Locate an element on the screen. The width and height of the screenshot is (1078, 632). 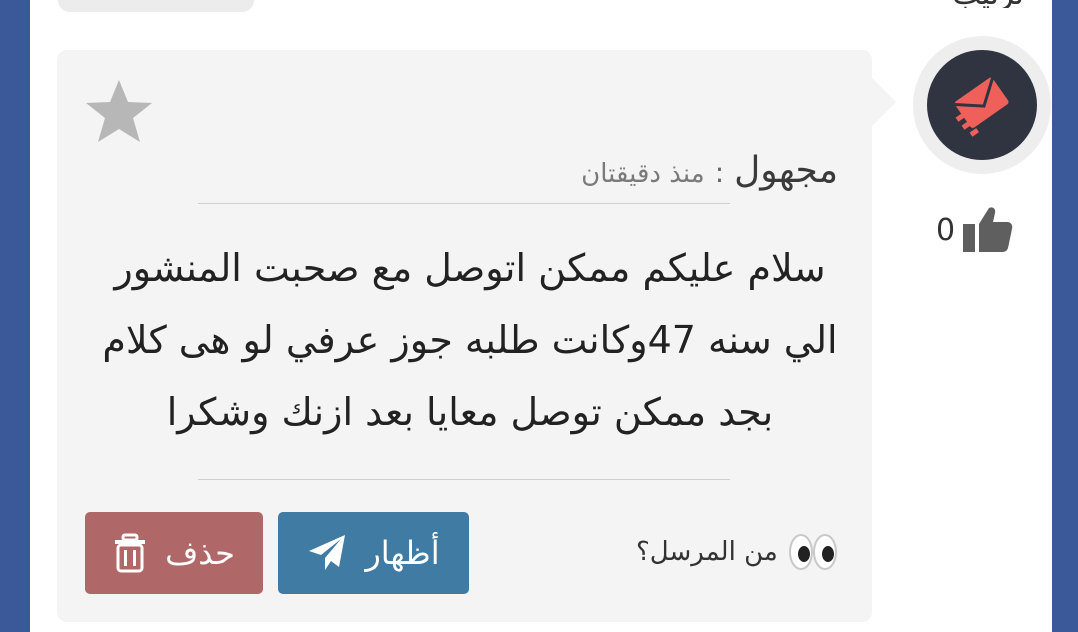
reveal-sender-button: أظهار is located at coordinates (373, 553).